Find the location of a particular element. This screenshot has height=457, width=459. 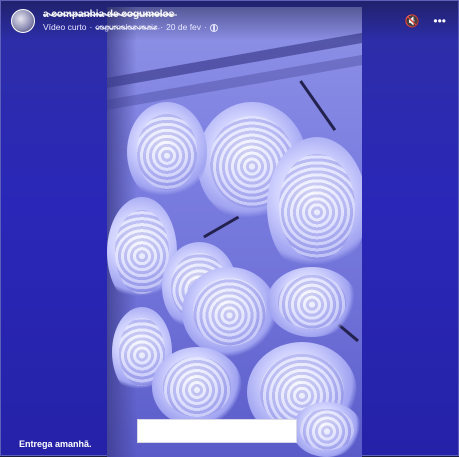

more-dots-icon: ••• is located at coordinates (439, 21).